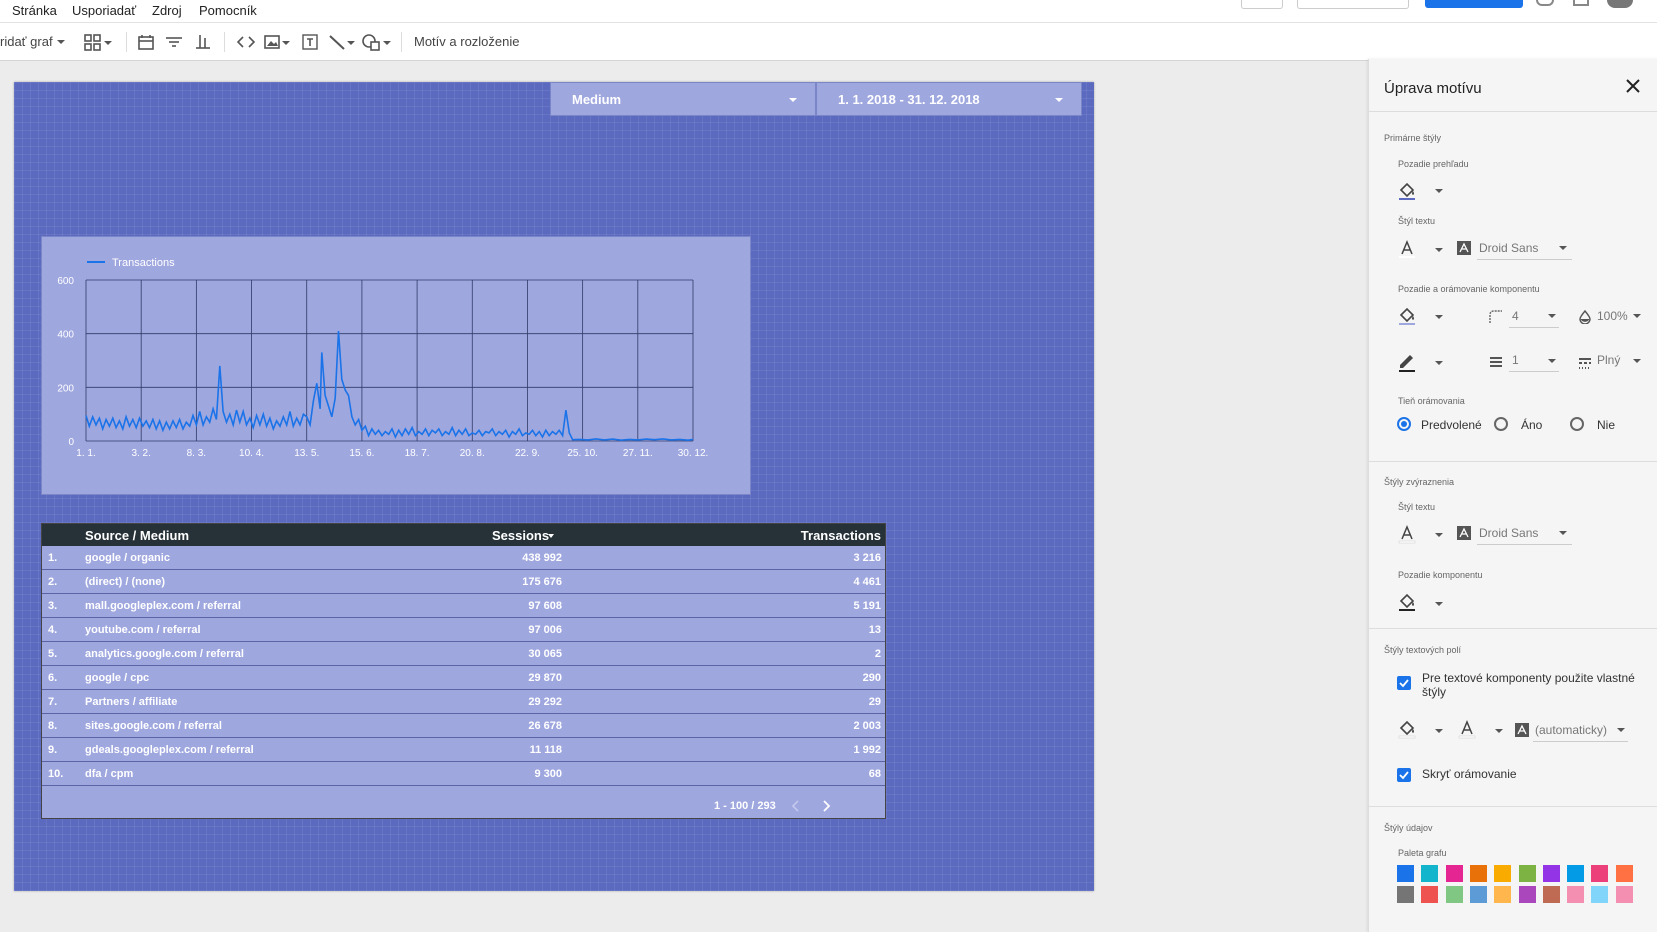 Image resolution: width=1657 pixels, height=932 pixels. What do you see at coordinates (1508, 533) in the screenshot?
I see `font-accent-value: Droid Sans` at bounding box center [1508, 533].